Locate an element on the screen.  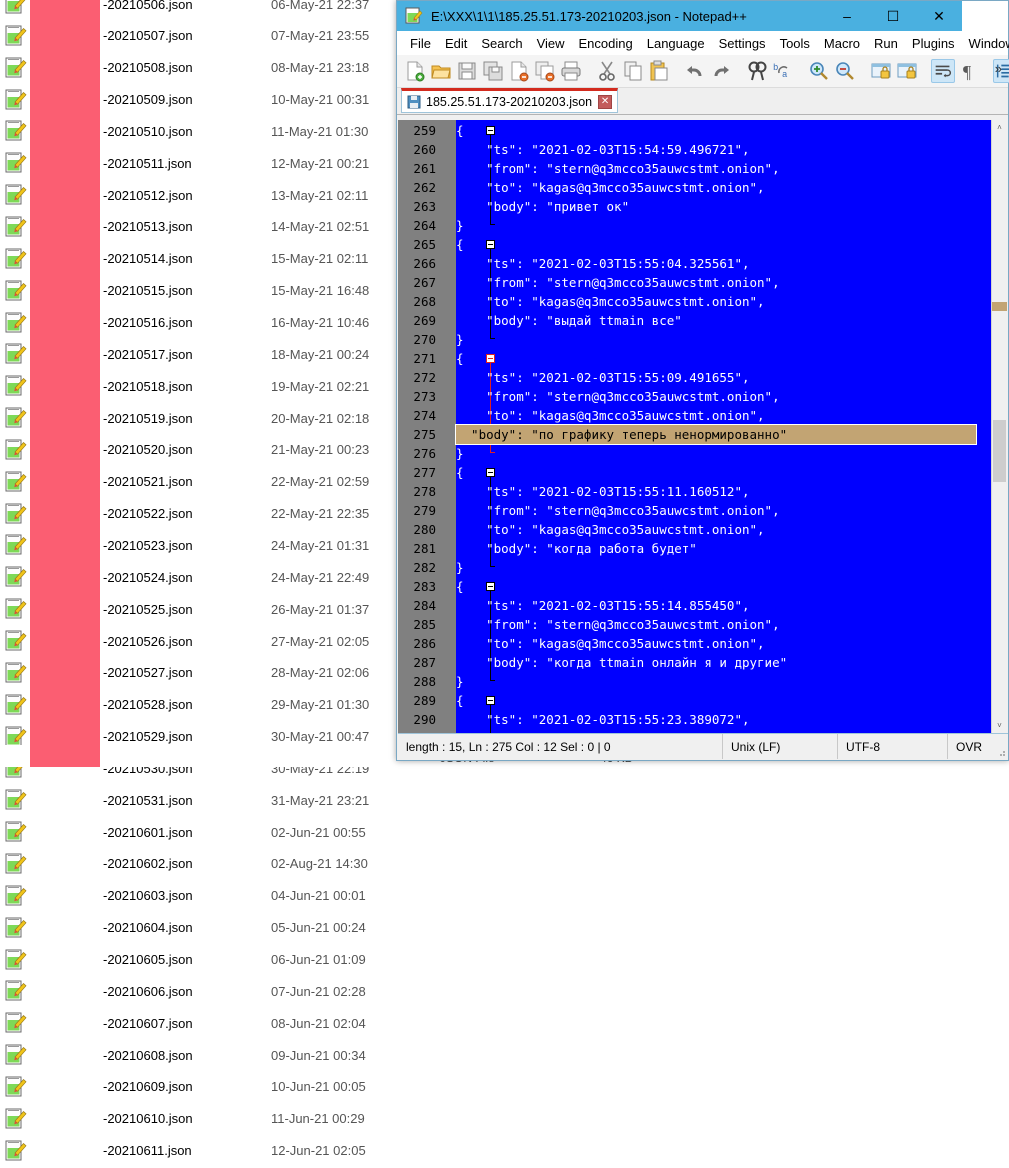
menu-item-run: Run is located at coordinates (886, 43).